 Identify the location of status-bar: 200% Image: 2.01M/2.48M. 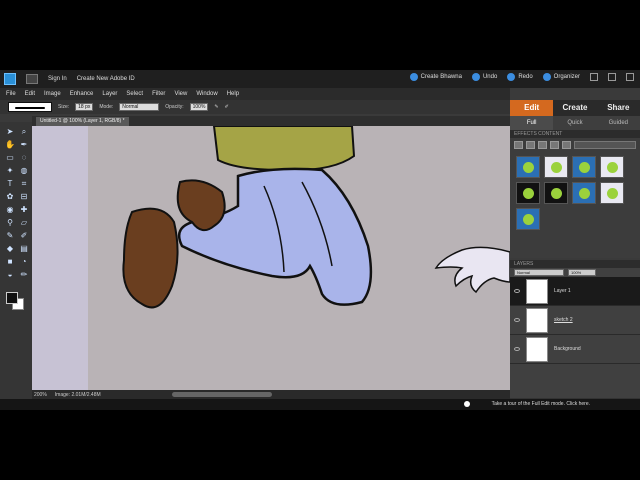
(271, 394).